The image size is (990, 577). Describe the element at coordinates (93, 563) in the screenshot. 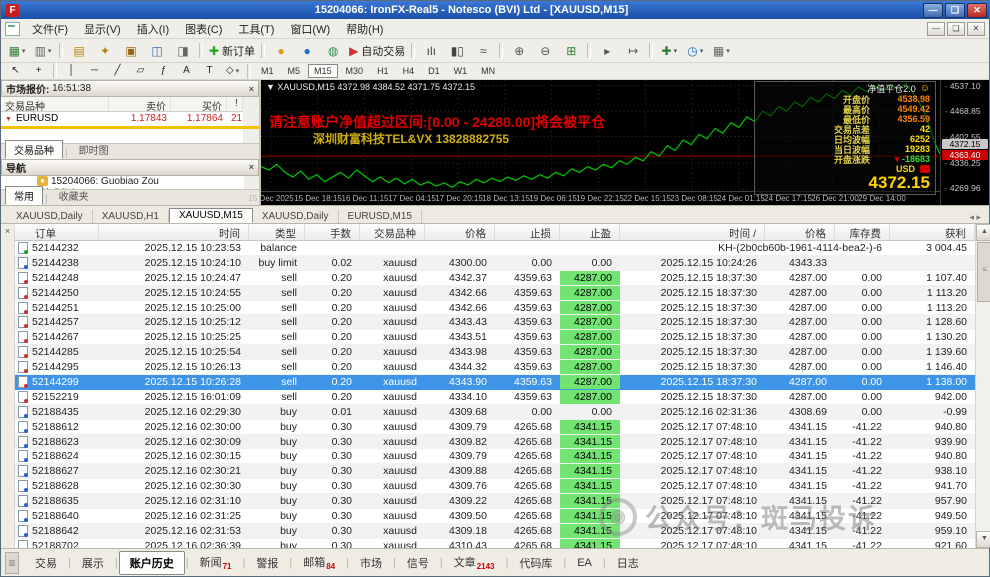

I see `bottom-tab-展示: 展示` at that location.